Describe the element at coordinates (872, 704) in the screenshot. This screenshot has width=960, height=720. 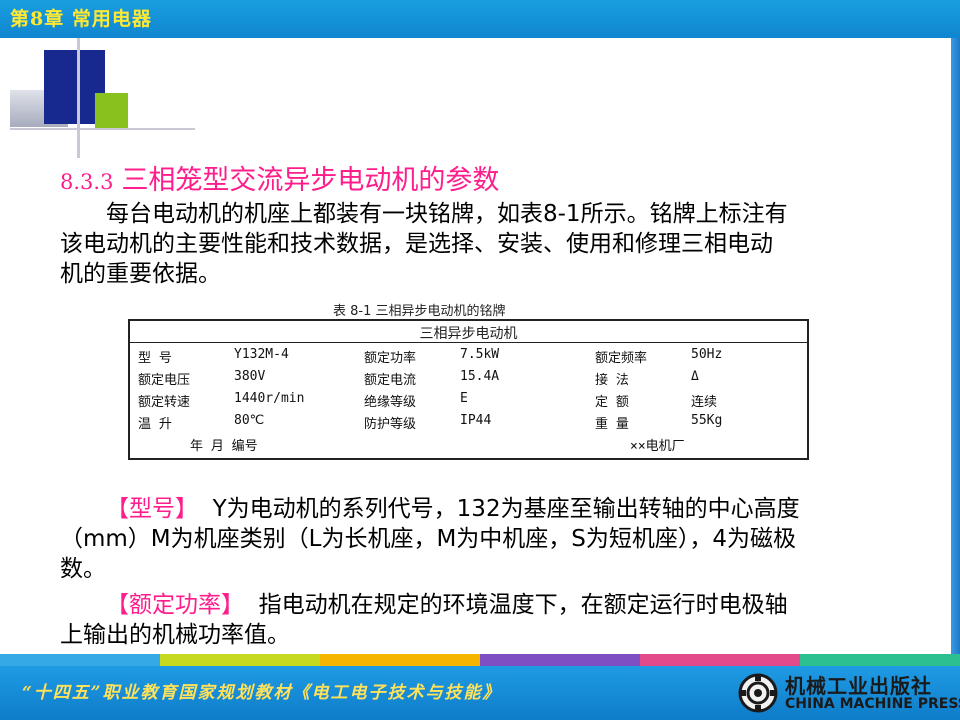
I see `publisher-name-en: CHINA MACHINE PRESS` at that location.